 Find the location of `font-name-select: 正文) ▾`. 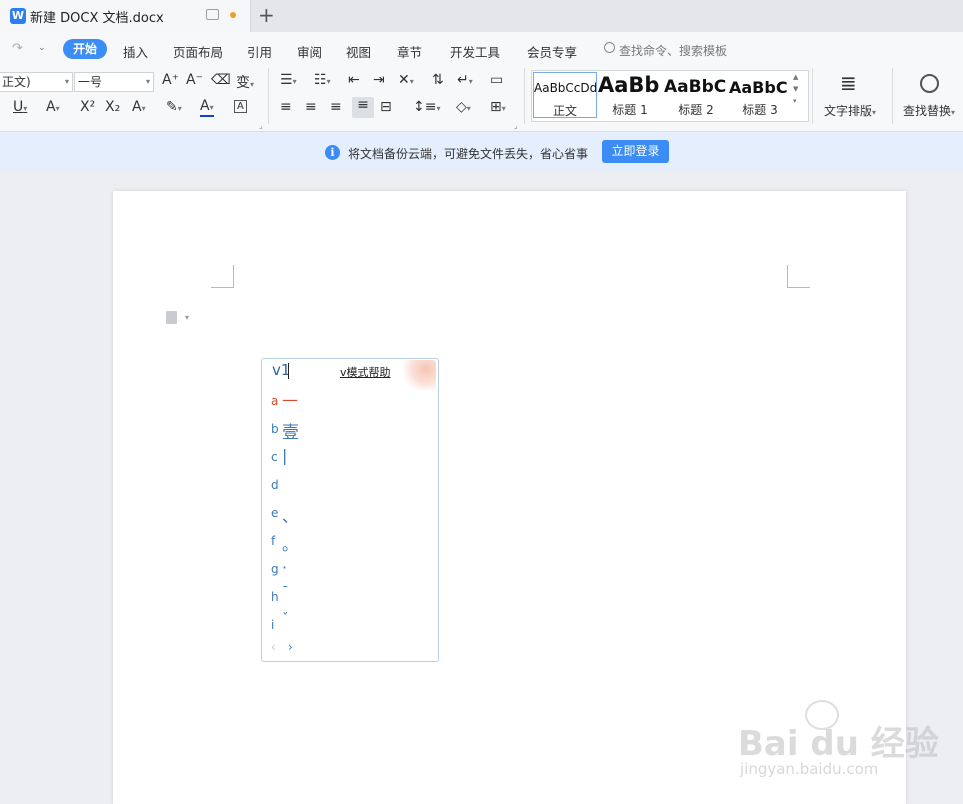

font-name-select: 正文) ▾ is located at coordinates (36, 82).